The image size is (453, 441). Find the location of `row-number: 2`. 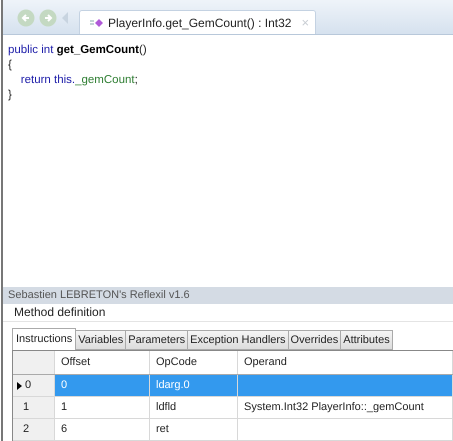

row-number: 2 is located at coordinates (26, 429).